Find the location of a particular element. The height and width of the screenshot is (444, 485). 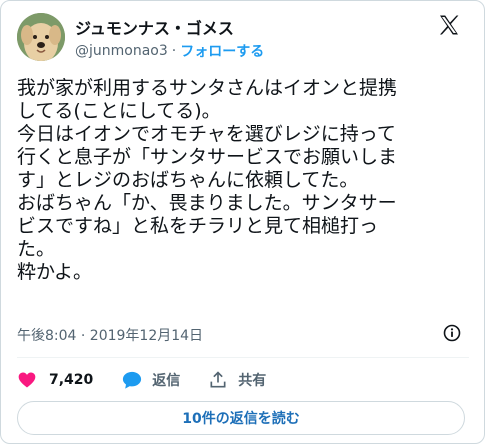

share-arrow-icon is located at coordinates (218, 380).